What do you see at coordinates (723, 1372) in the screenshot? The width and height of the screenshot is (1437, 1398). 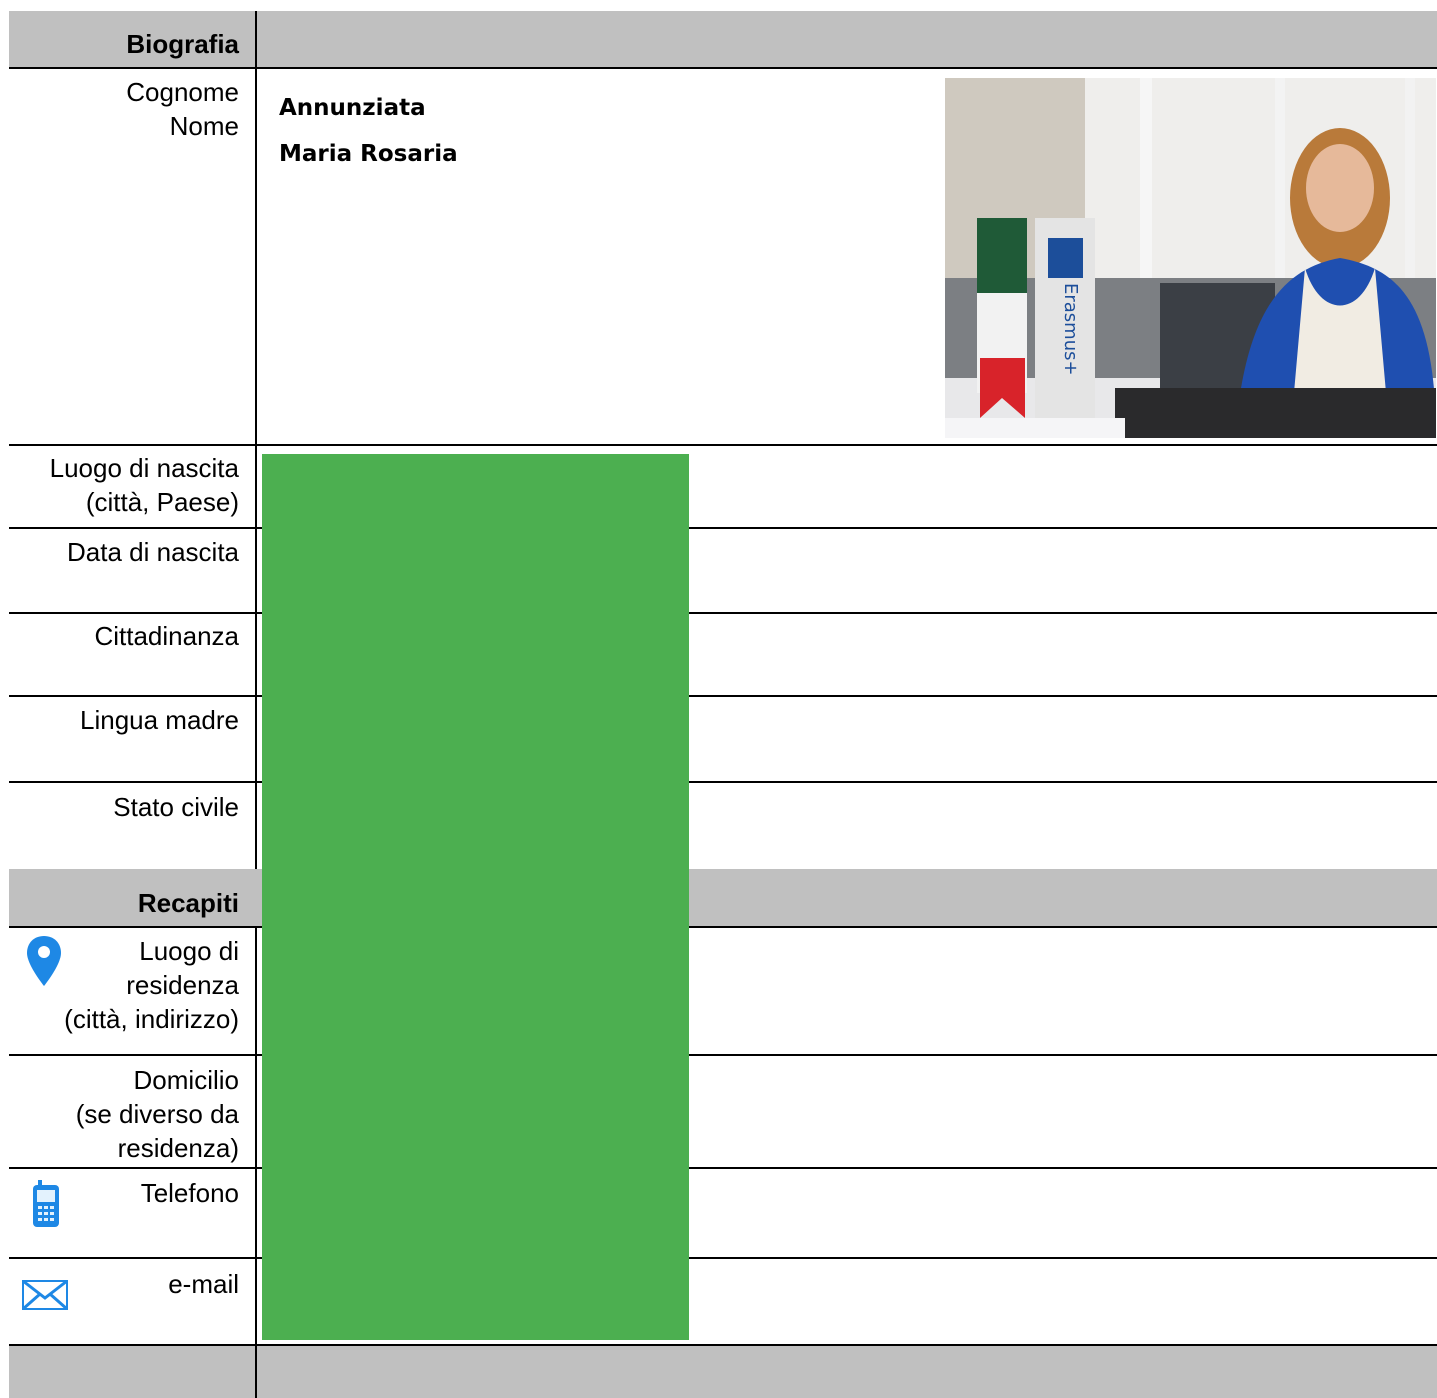 I see `header-bottom` at bounding box center [723, 1372].